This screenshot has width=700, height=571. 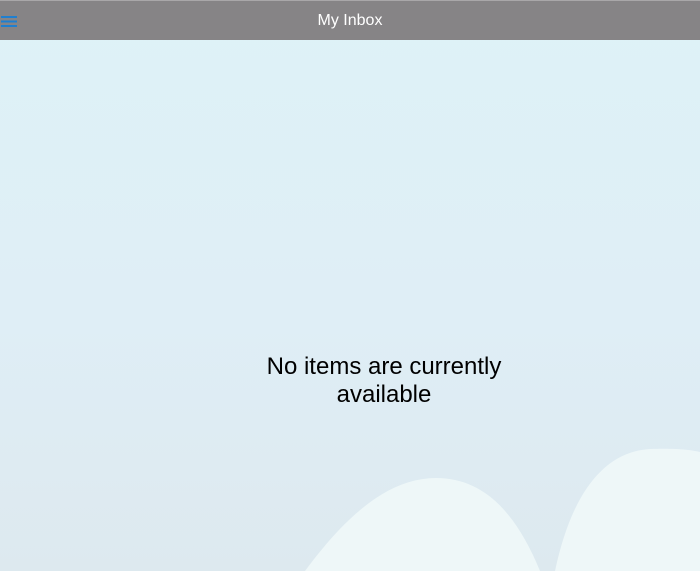 I want to click on app-header: My Inbox, so click(x=350, y=20).